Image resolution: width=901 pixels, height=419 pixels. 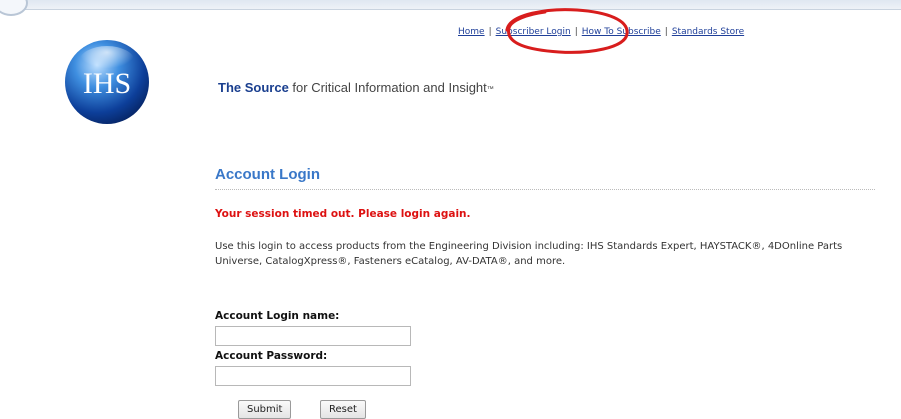 I want to click on logo-text: IHS, so click(x=107, y=83).